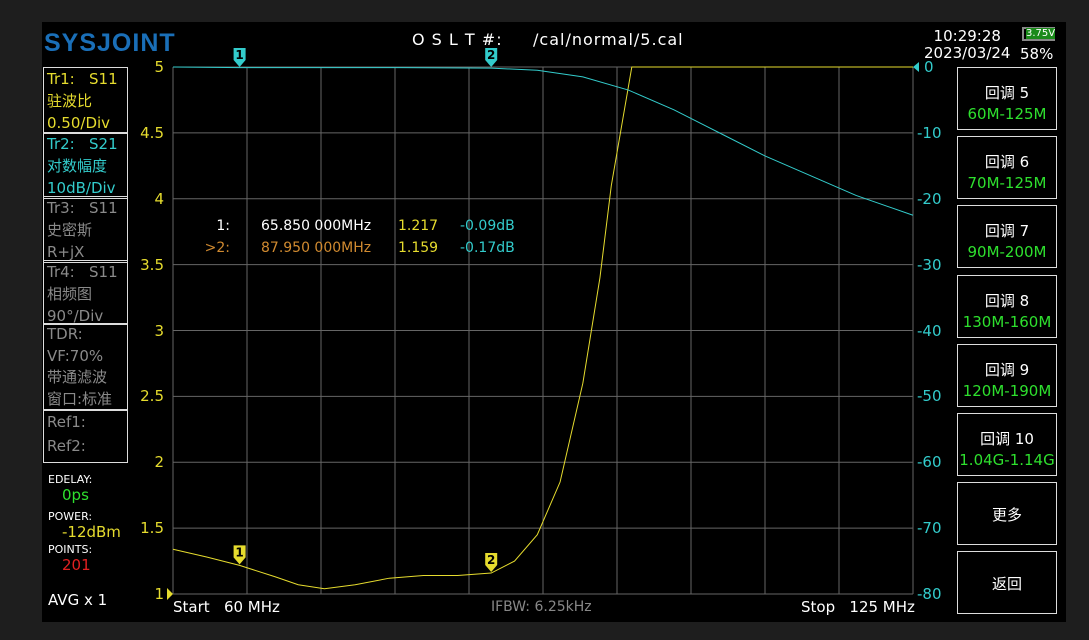  I want to click on marker-1-label: 1:, so click(223, 226).